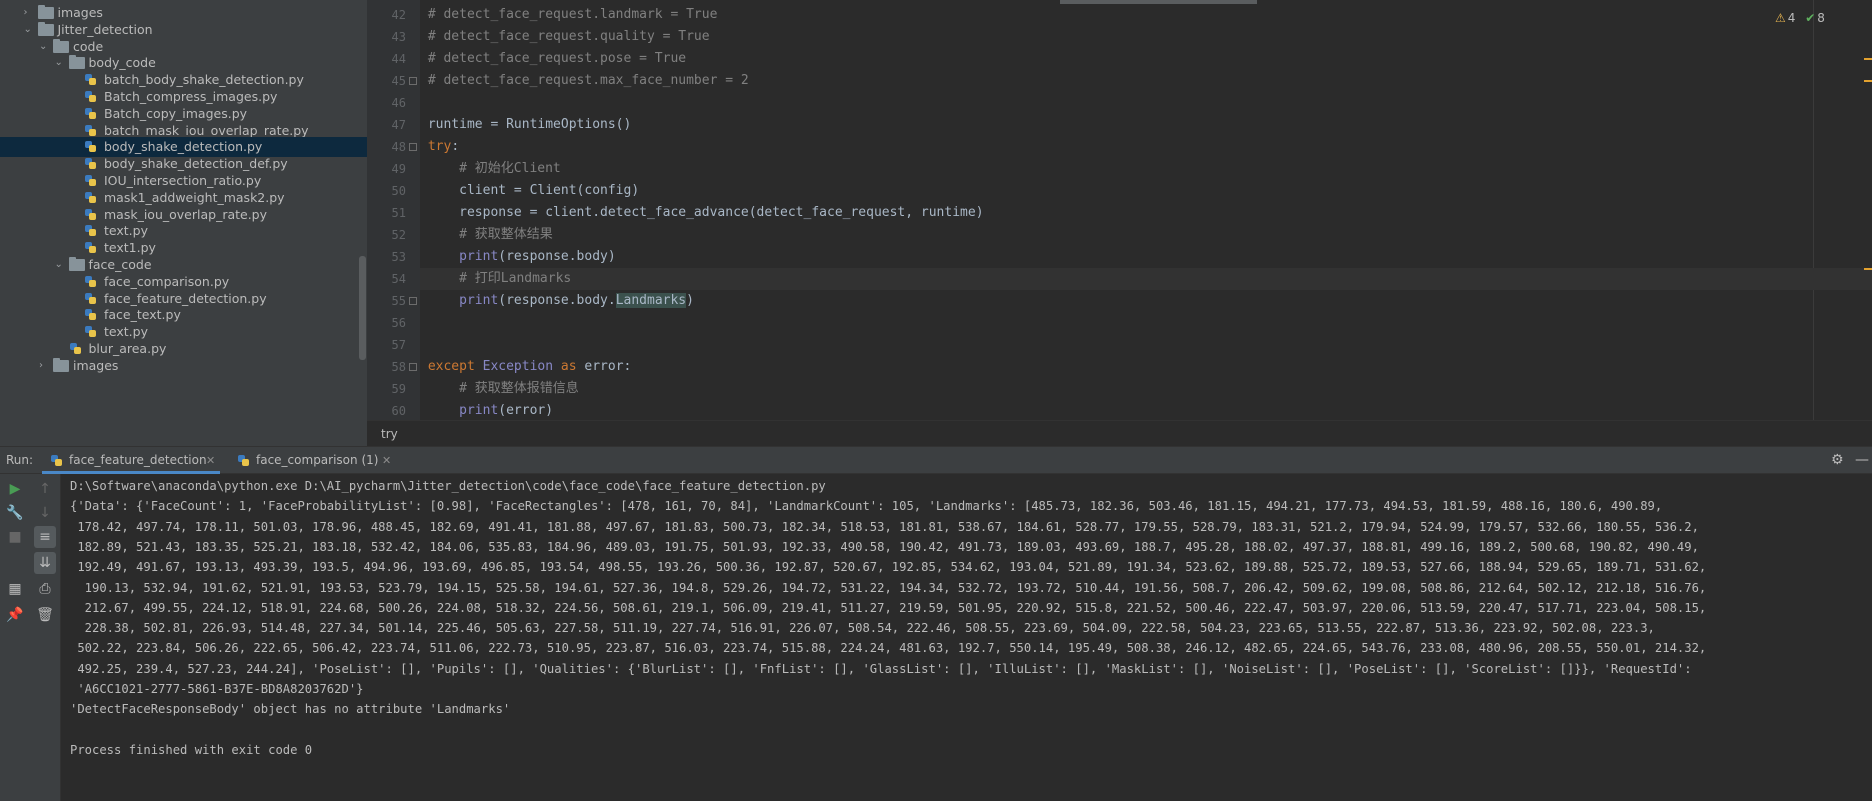 This screenshot has width=1872, height=801. I want to click on tree-folder: › images, so click(183, 366).